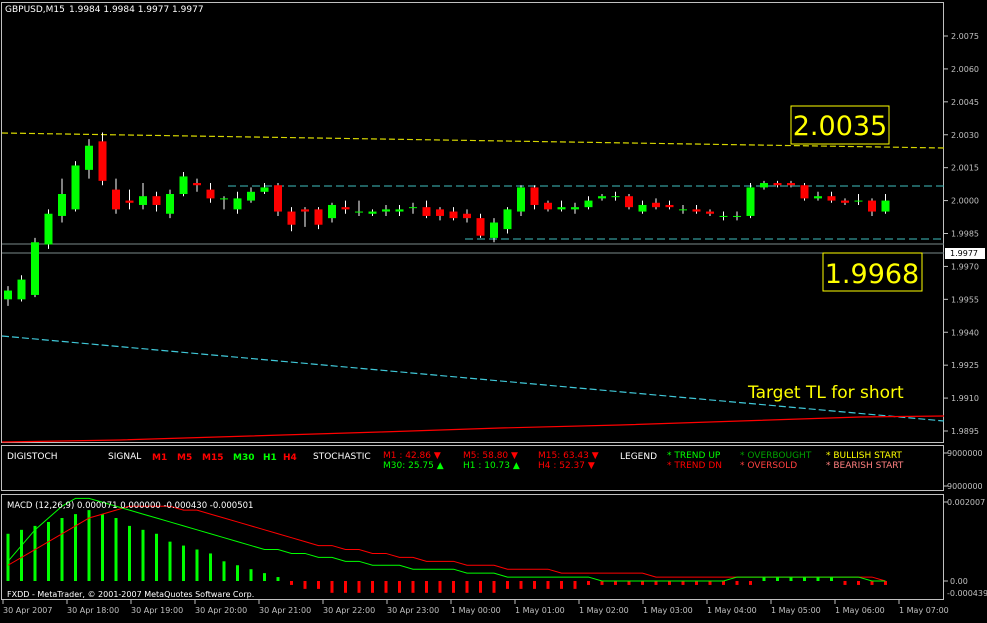 The height and width of the screenshot is (623, 987). Describe the element at coordinates (965, 332) in the screenshot. I see `price-tick-label: 1.9940` at that location.